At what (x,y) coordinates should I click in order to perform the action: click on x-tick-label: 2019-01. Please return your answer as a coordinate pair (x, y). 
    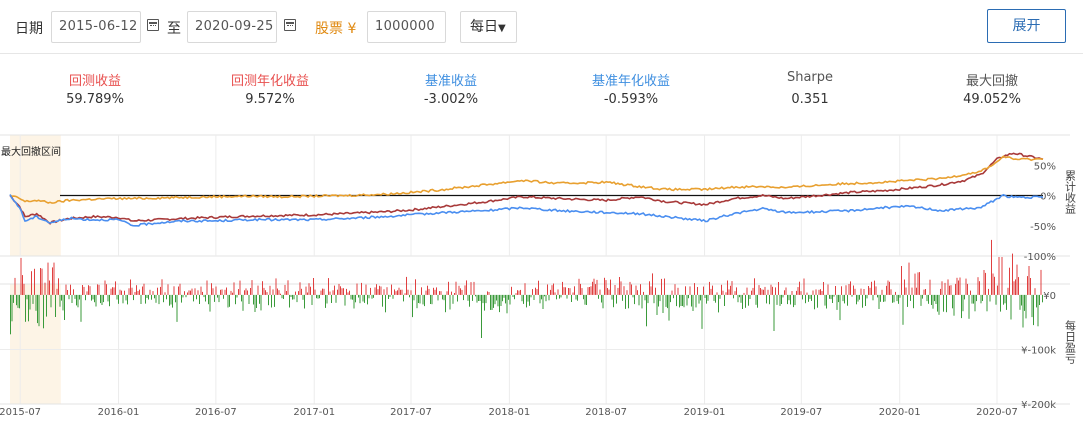
    Looking at the image, I should click on (705, 412).